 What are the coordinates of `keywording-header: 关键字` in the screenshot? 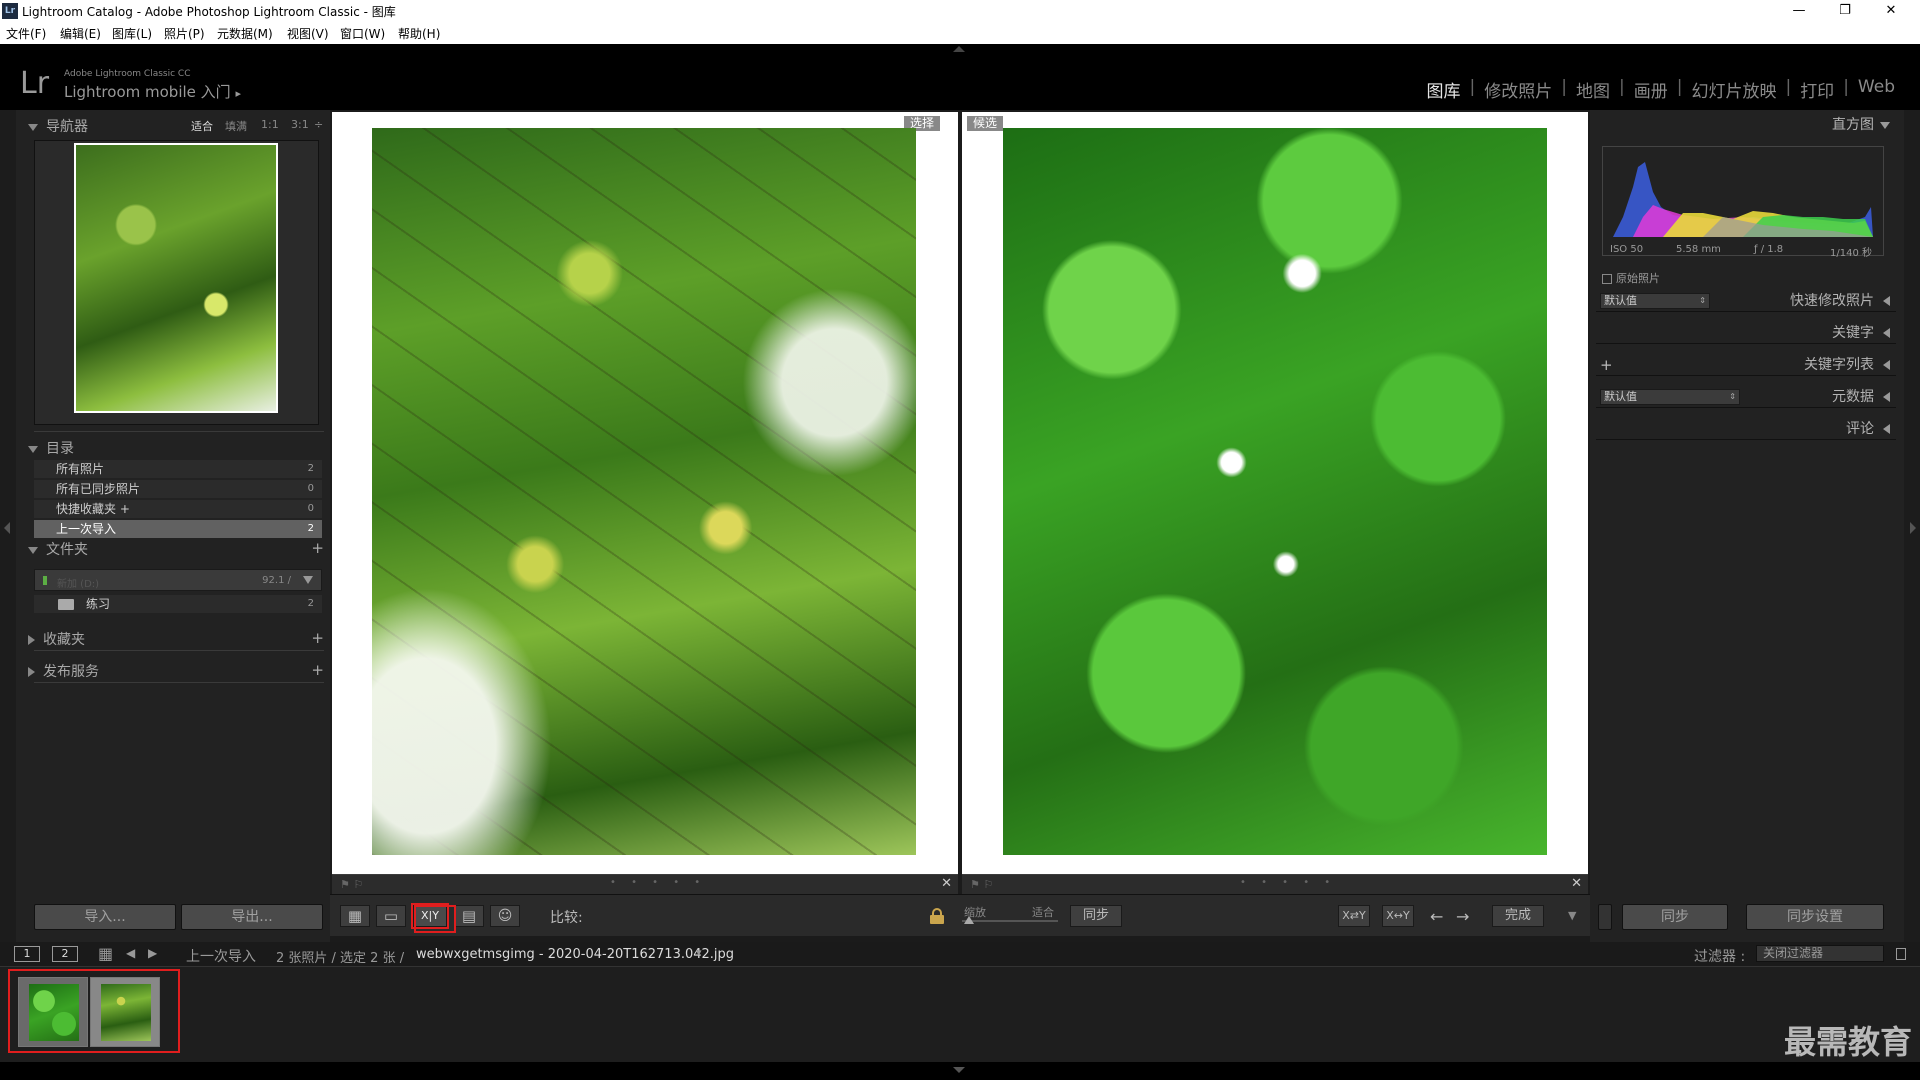 It's located at (1746, 333).